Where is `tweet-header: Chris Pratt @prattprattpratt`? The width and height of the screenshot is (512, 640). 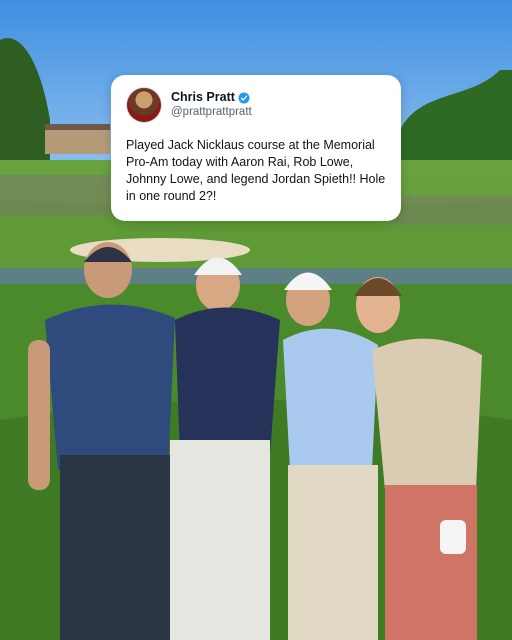
tweet-header: Chris Pratt @prattprattpratt is located at coordinates (256, 105).